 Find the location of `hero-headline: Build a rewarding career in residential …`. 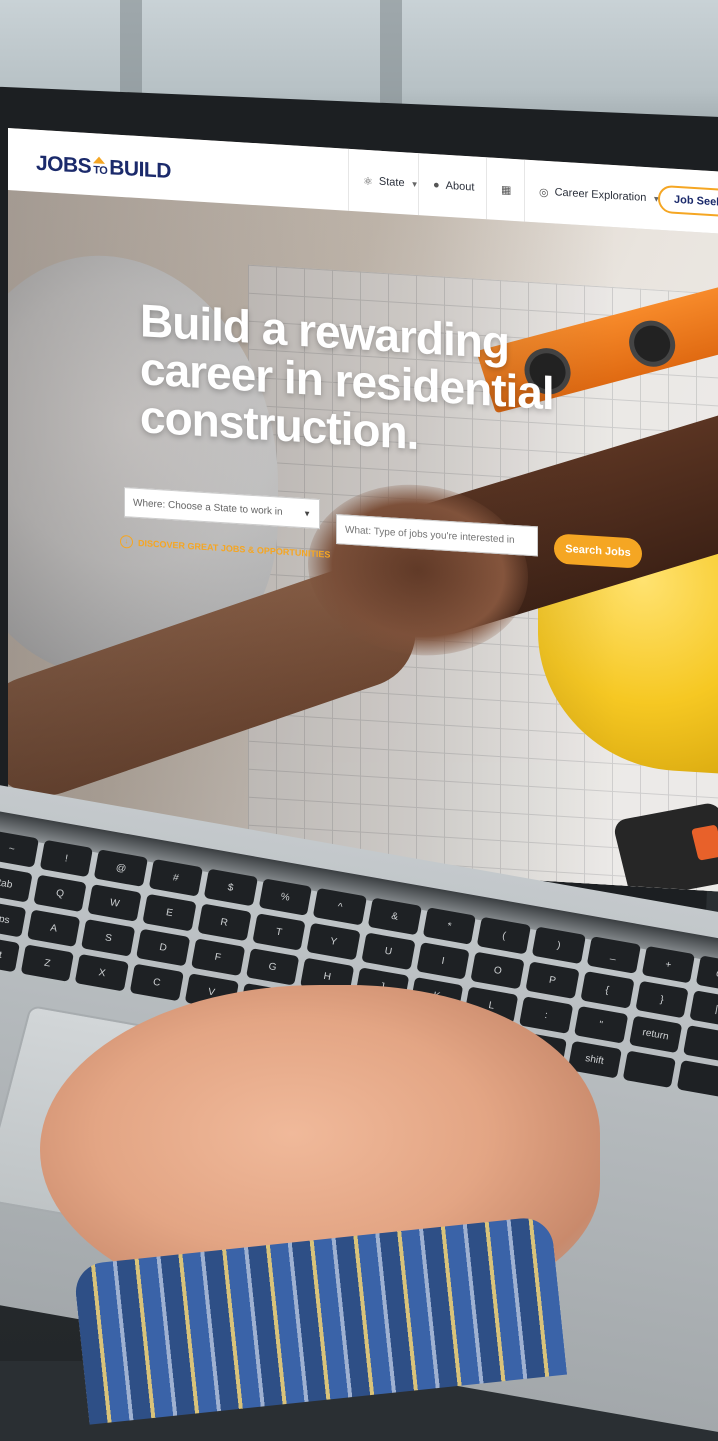

hero-headline: Build a rewarding career in residential … is located at coordinates (347, 377).